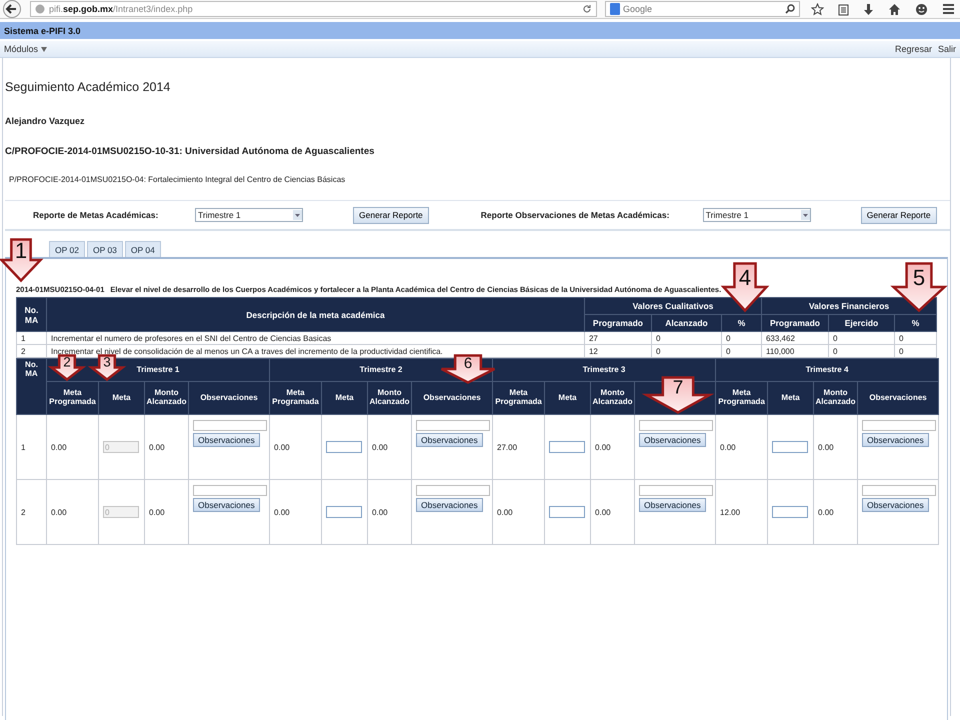  Describe the element at coordinates (686, 323) in the screenshot. I see `table-header: Alcanzado` at that location.